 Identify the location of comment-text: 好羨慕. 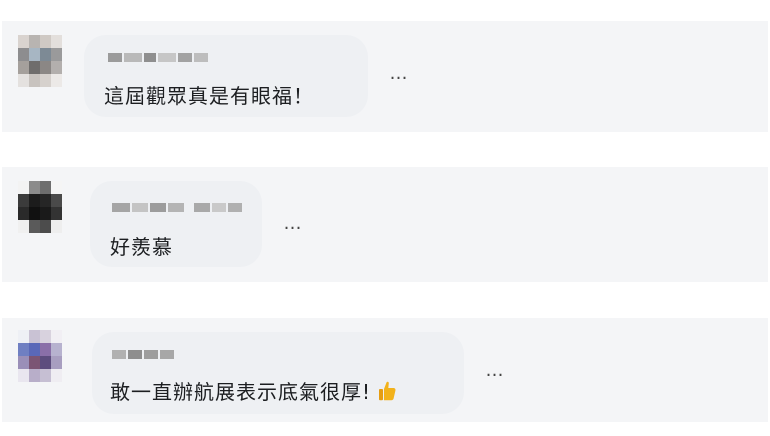
(141, 247).